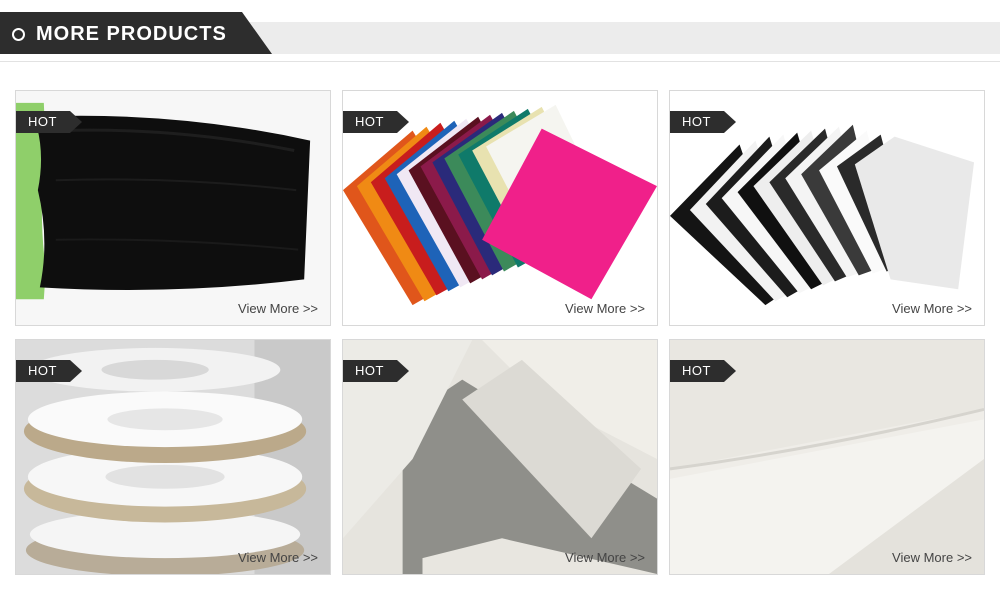 The height and width of the screenshot is (590, 1000). Describe the element at coordinates (500, 61) in the screenshot. I see `header-divider` at that location.